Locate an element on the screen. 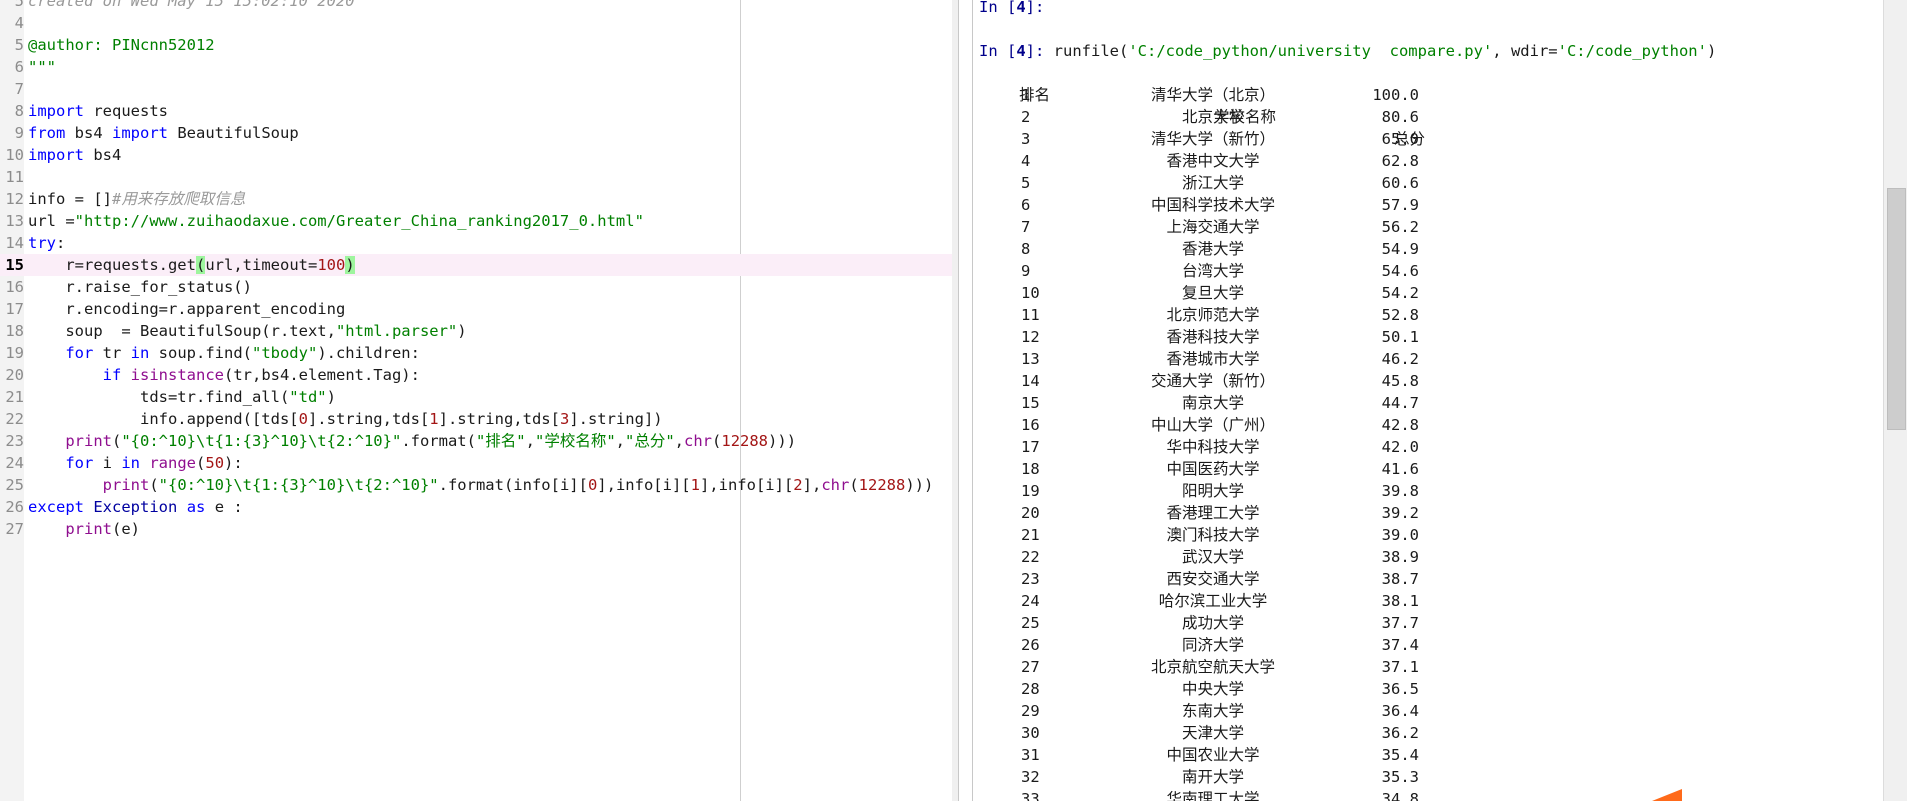 The height and width of the screenshot is (801, 1907). cell-score: 50.1 is located at coordinates (1400, 337).